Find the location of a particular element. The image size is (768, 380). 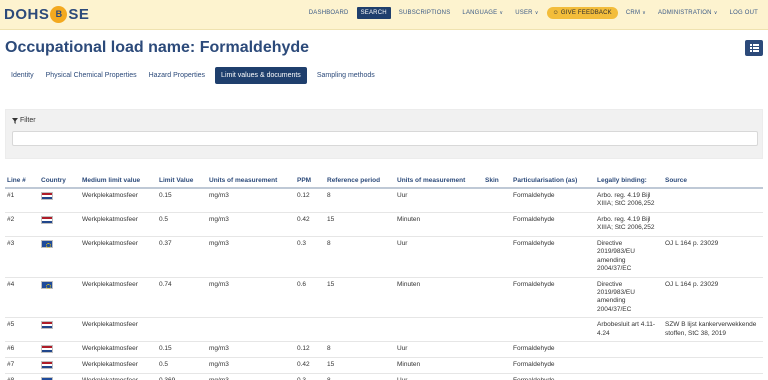

logo-text-right: SE is located at coordinates (79, 14).